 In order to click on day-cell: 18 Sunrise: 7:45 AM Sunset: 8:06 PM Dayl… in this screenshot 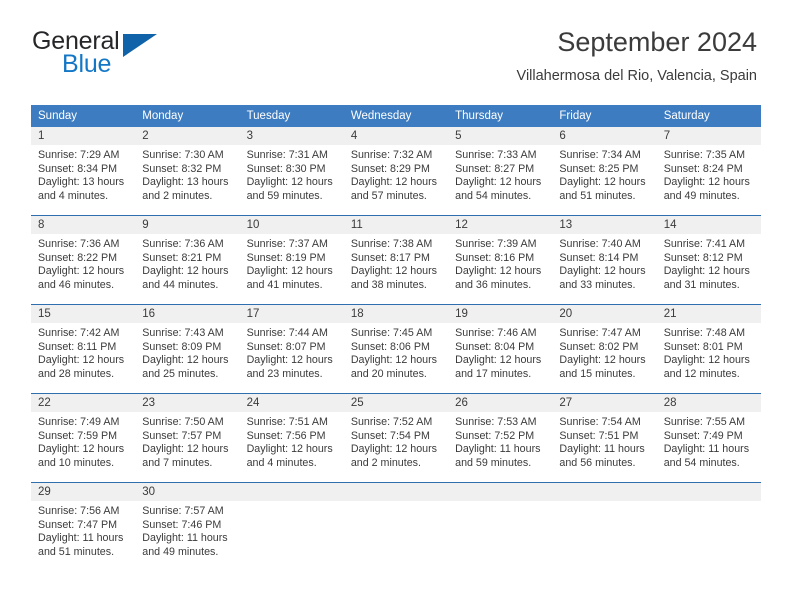, I will do `click(396, 349)`.